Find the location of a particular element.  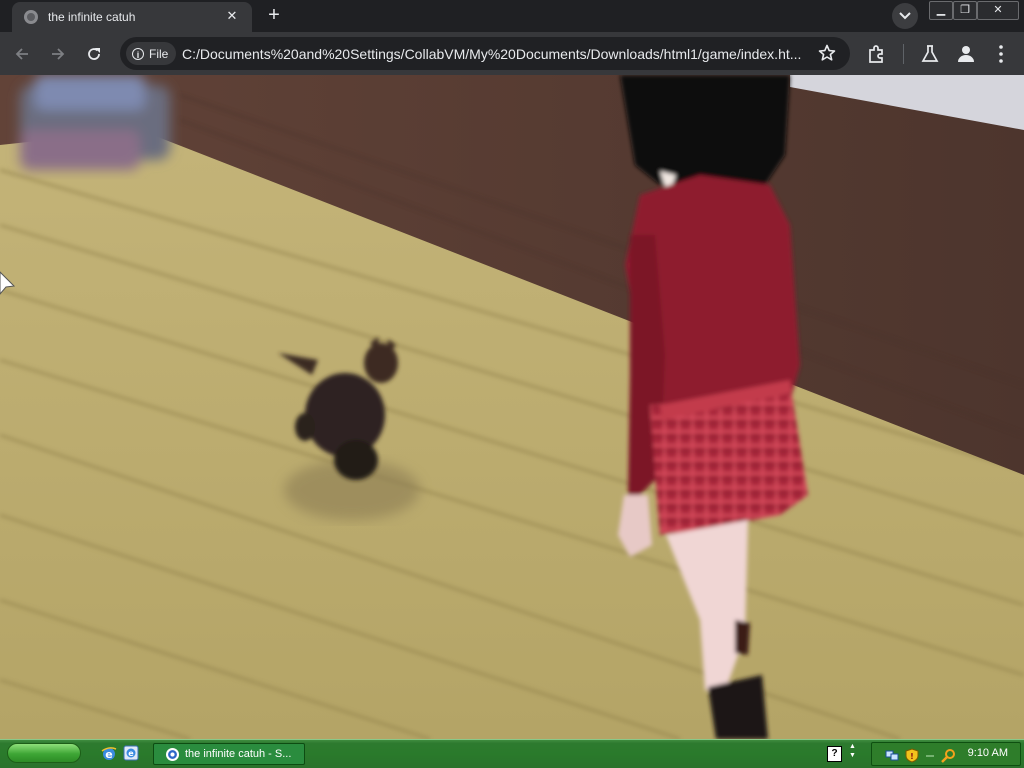

star-icon is located at coordinates (827, 53).